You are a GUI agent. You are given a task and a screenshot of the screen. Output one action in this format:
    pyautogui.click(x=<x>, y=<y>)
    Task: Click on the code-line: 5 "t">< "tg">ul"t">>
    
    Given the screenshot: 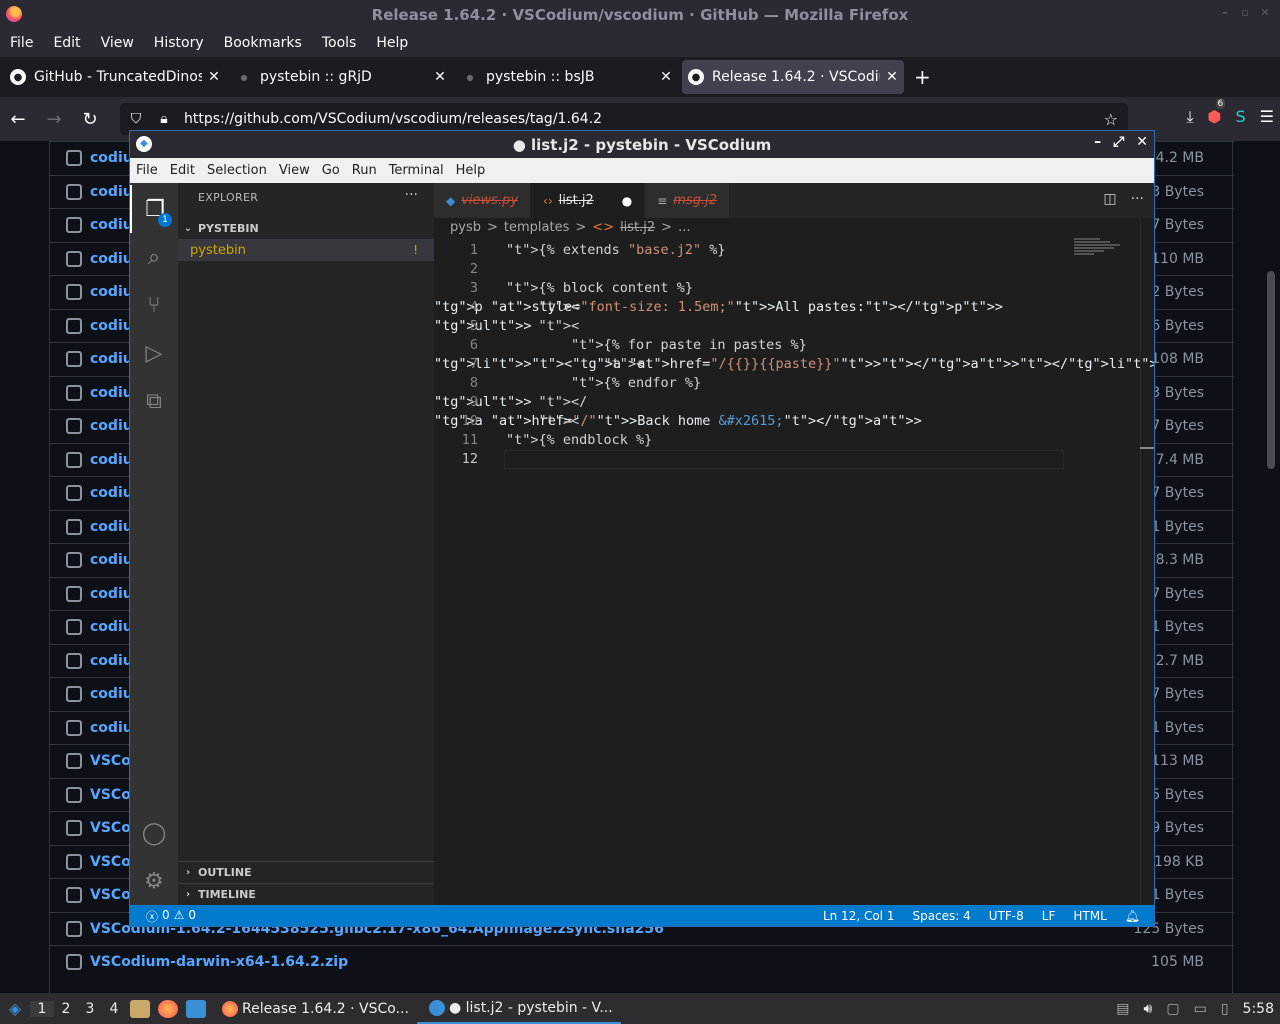 What is the action you would take?
    pyautogui.click(x=794, y=326)
    